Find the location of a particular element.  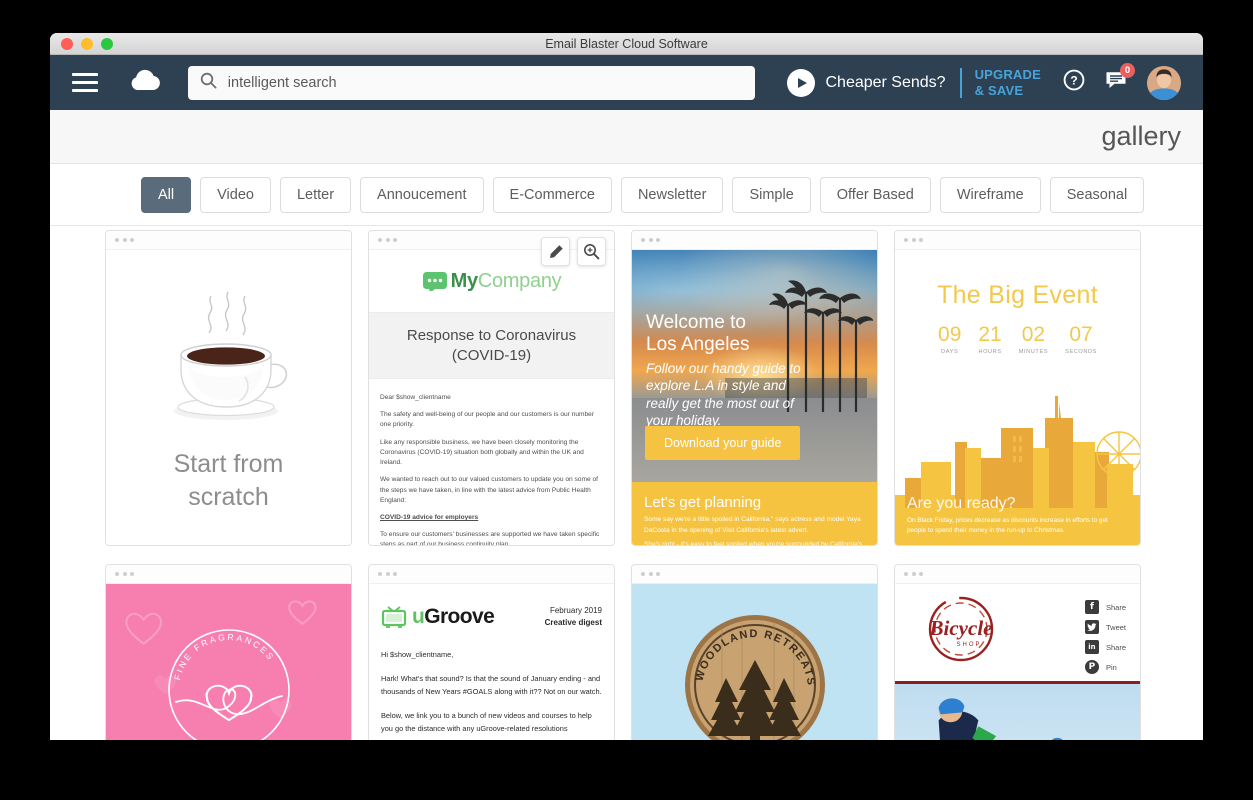

social-row-facebook: f Share is located at coordinates (1105, 607).